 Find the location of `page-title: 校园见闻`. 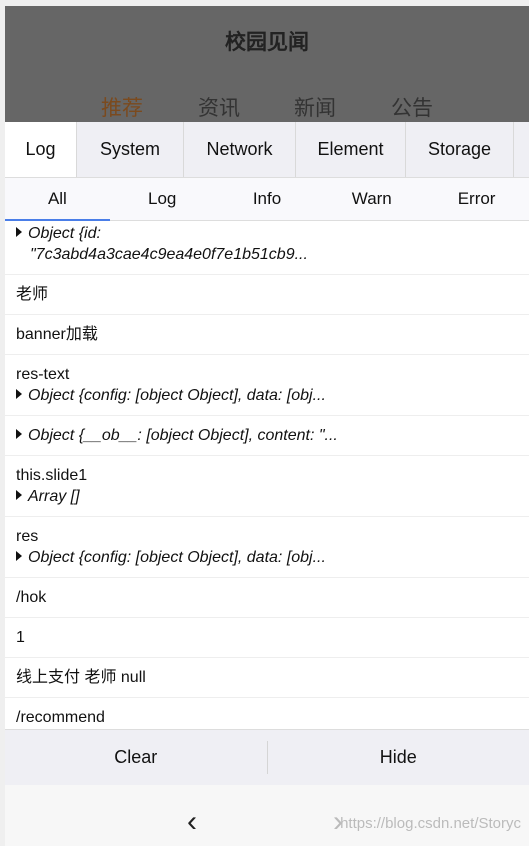

page-title: 校园见闻 is located at coordinates (267, 42).